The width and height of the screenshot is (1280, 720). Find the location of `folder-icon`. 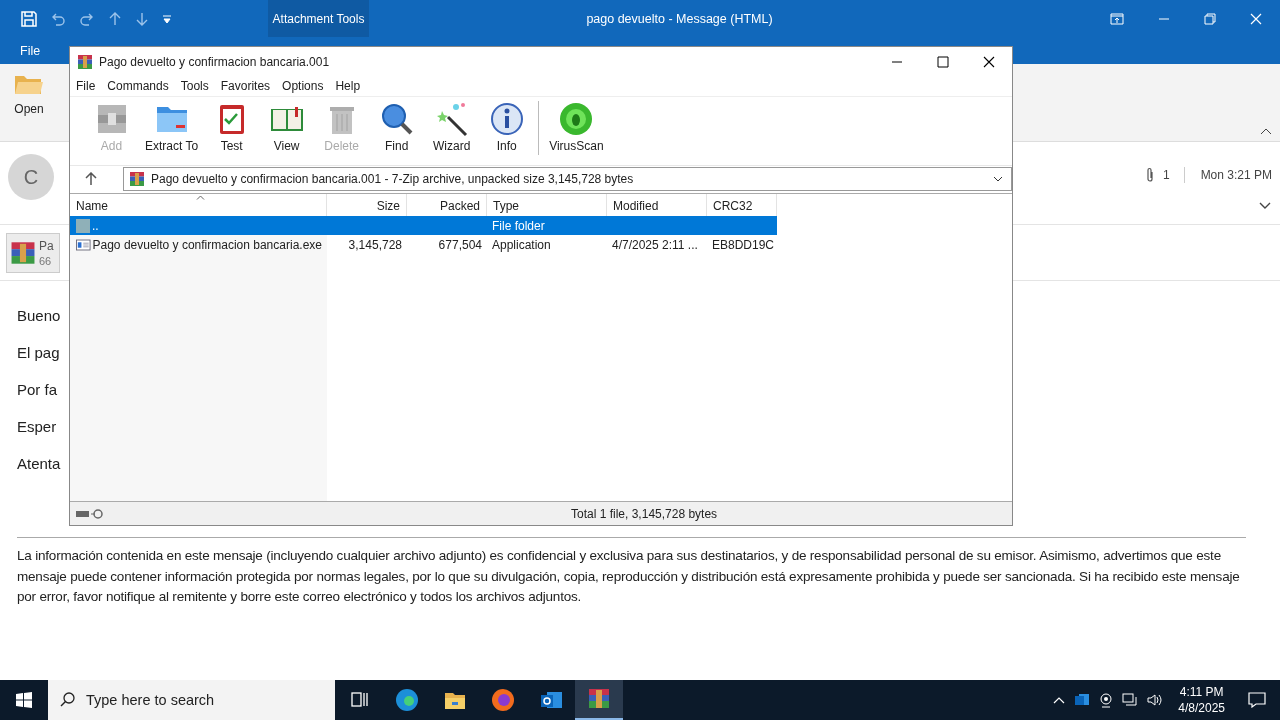

folder-icon is located at coordinates (83, 225).